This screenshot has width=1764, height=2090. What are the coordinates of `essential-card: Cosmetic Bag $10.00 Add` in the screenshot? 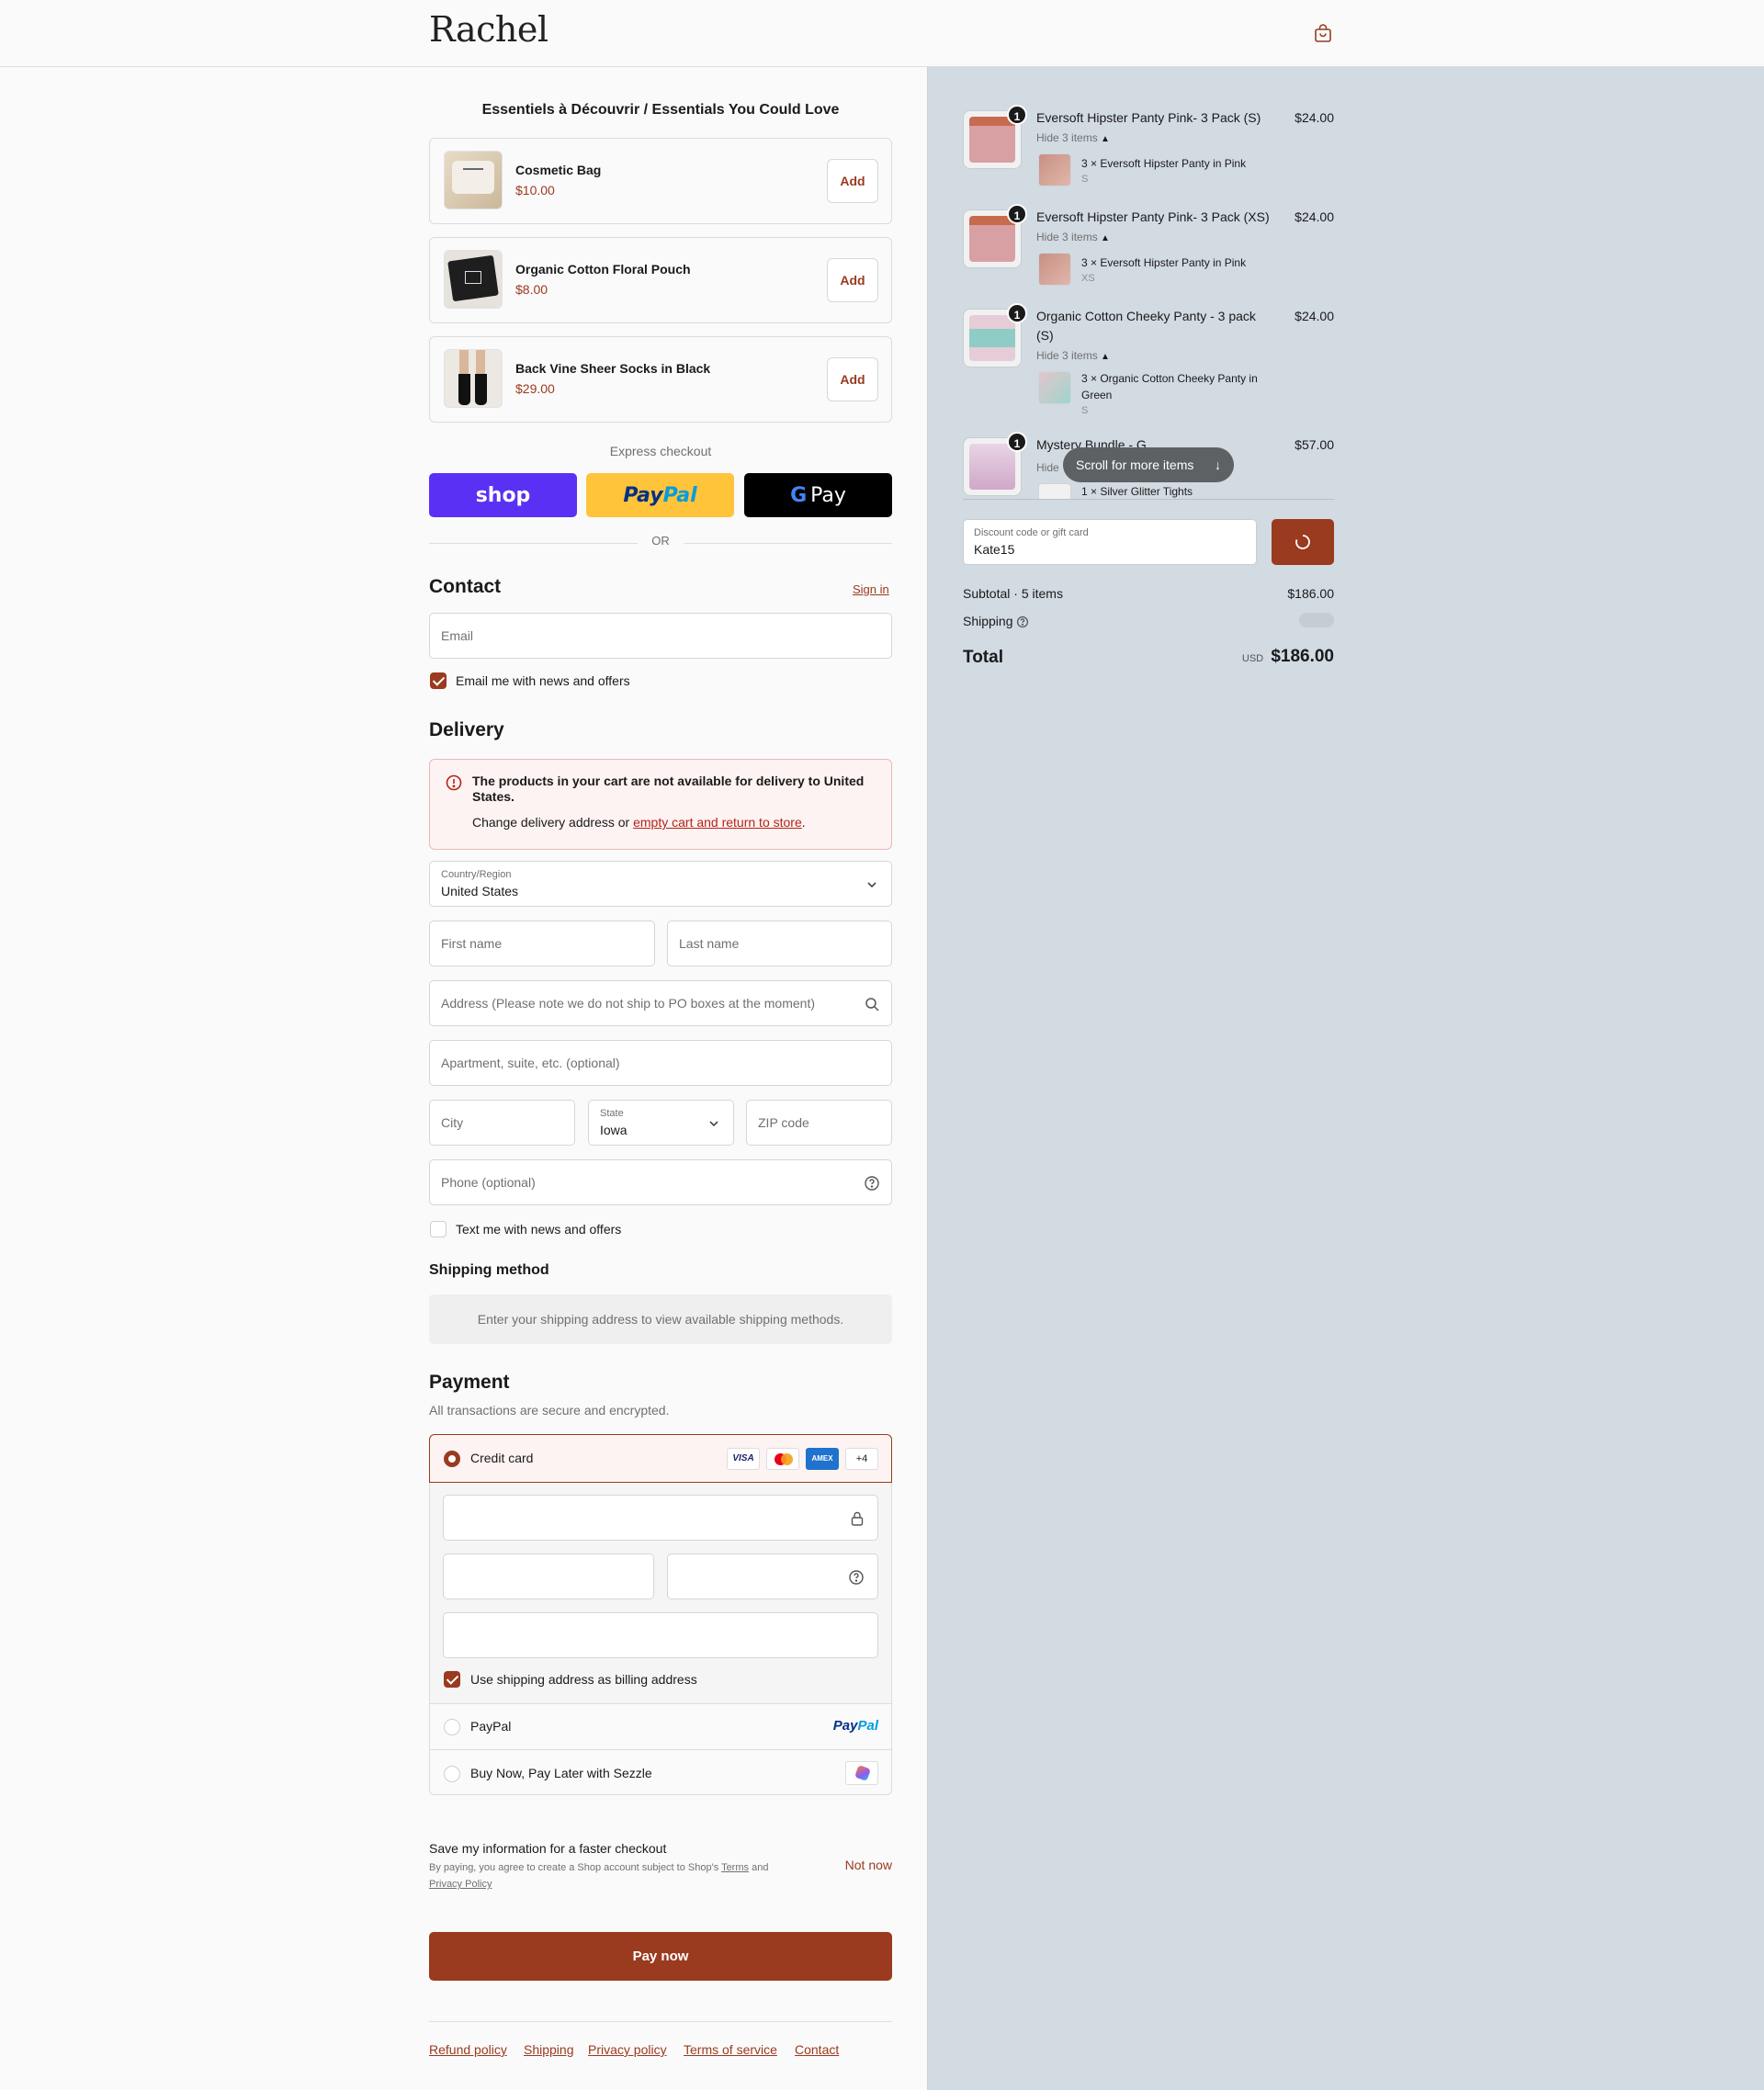 It's located at (660, 181).